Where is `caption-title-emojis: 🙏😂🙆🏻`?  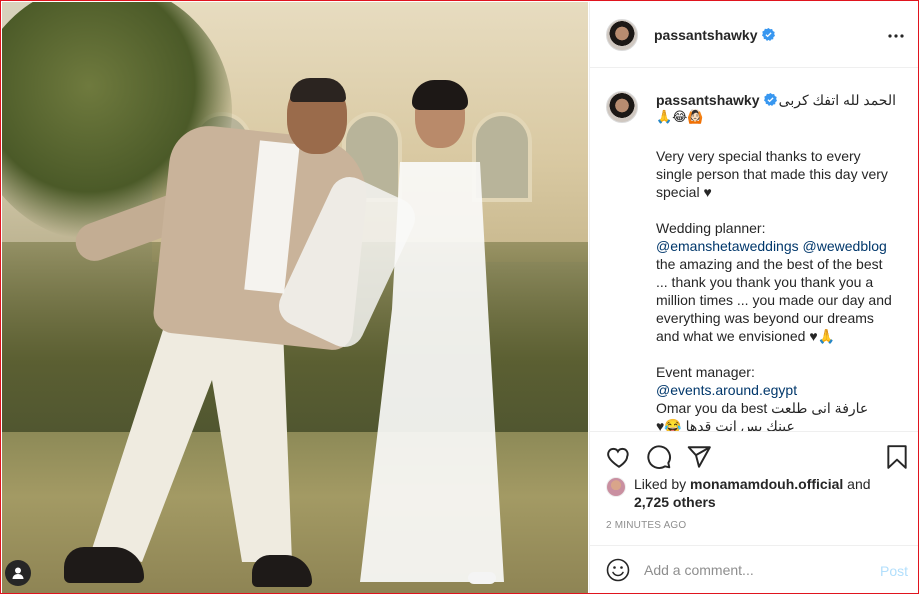
caption-title-emojis: 🙏😂🙆🏻 is located at coordinates (680, 117).